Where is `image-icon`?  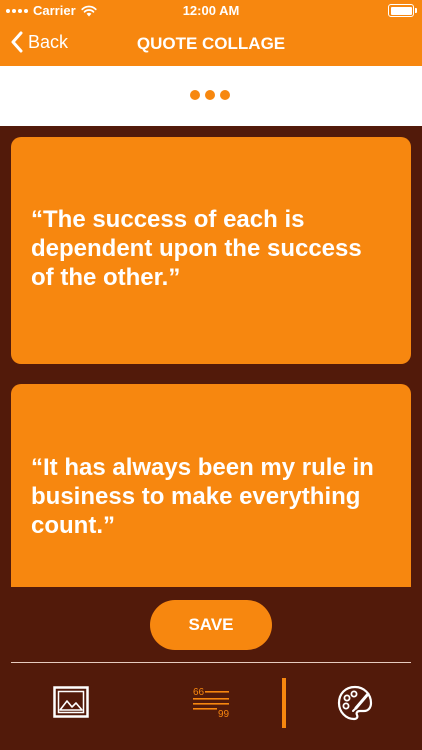 image-icon is located at coordinates (71, 702).